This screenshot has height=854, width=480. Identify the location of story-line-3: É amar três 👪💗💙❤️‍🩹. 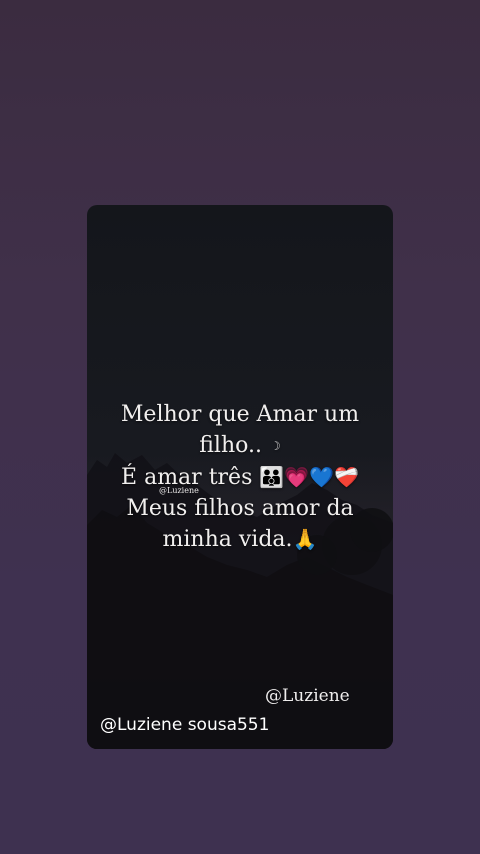
(240, 477).